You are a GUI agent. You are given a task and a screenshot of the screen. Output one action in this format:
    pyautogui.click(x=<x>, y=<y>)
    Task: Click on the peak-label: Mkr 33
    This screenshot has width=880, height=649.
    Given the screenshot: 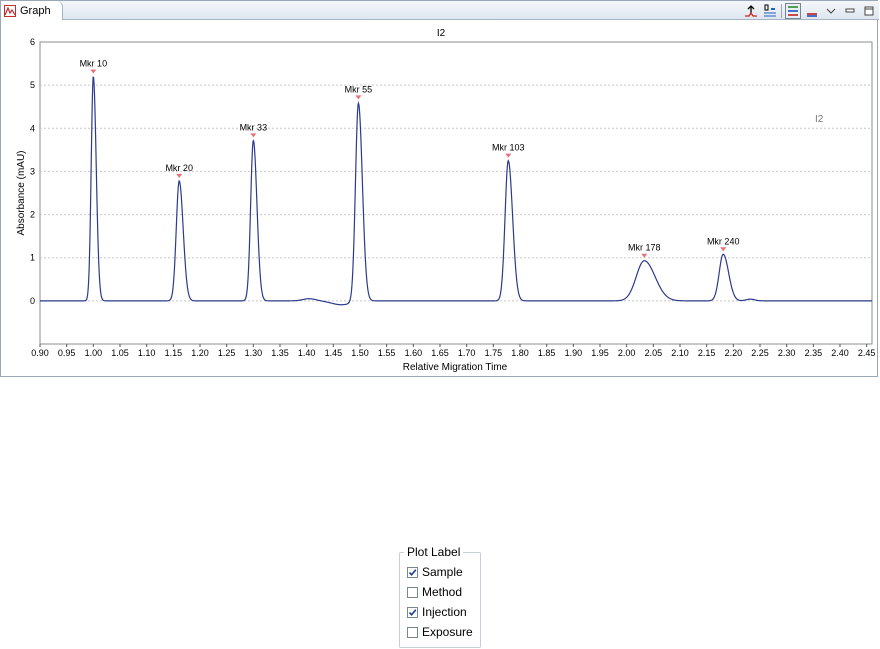 What is the action you would take?
    pyautogui.click(x=254, y=127)
    